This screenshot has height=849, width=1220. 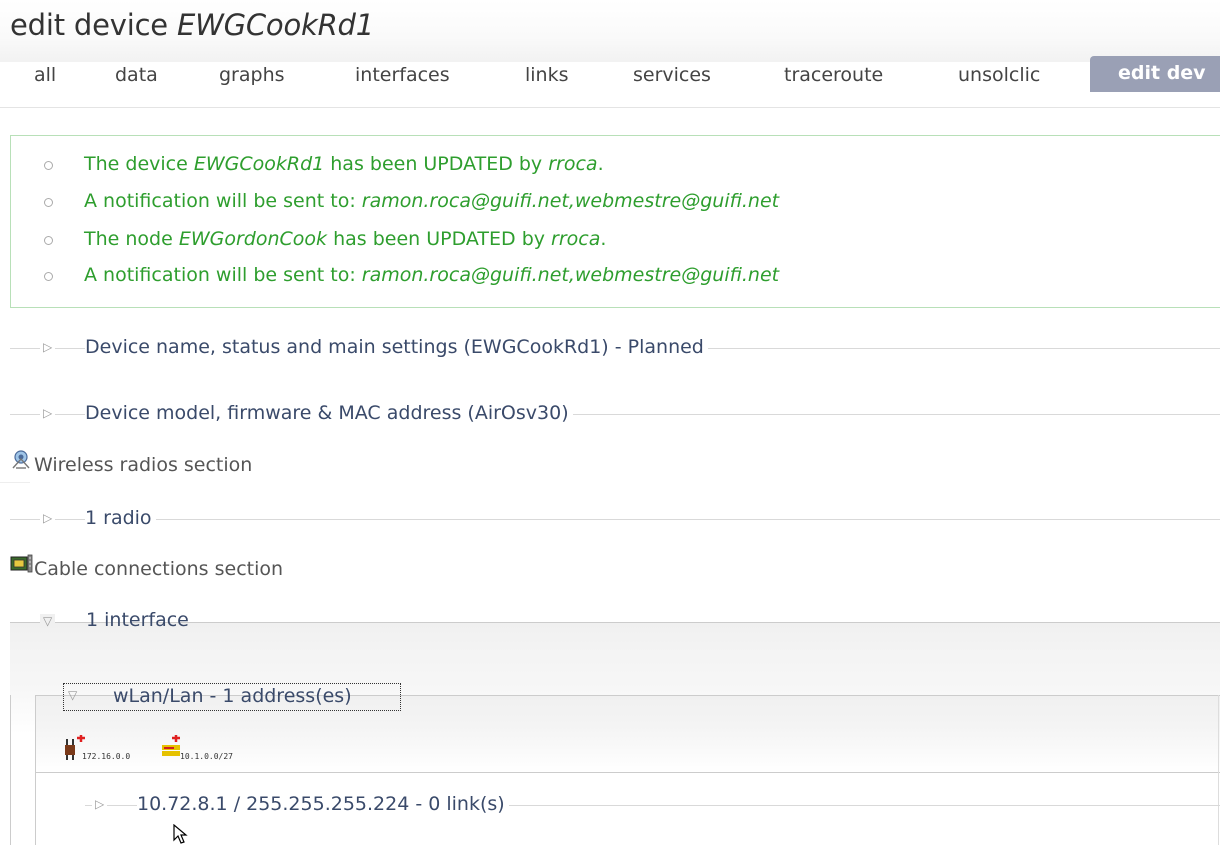 I want to click on tab-unsolclic: unsolclic, so click(x=999, y=75).